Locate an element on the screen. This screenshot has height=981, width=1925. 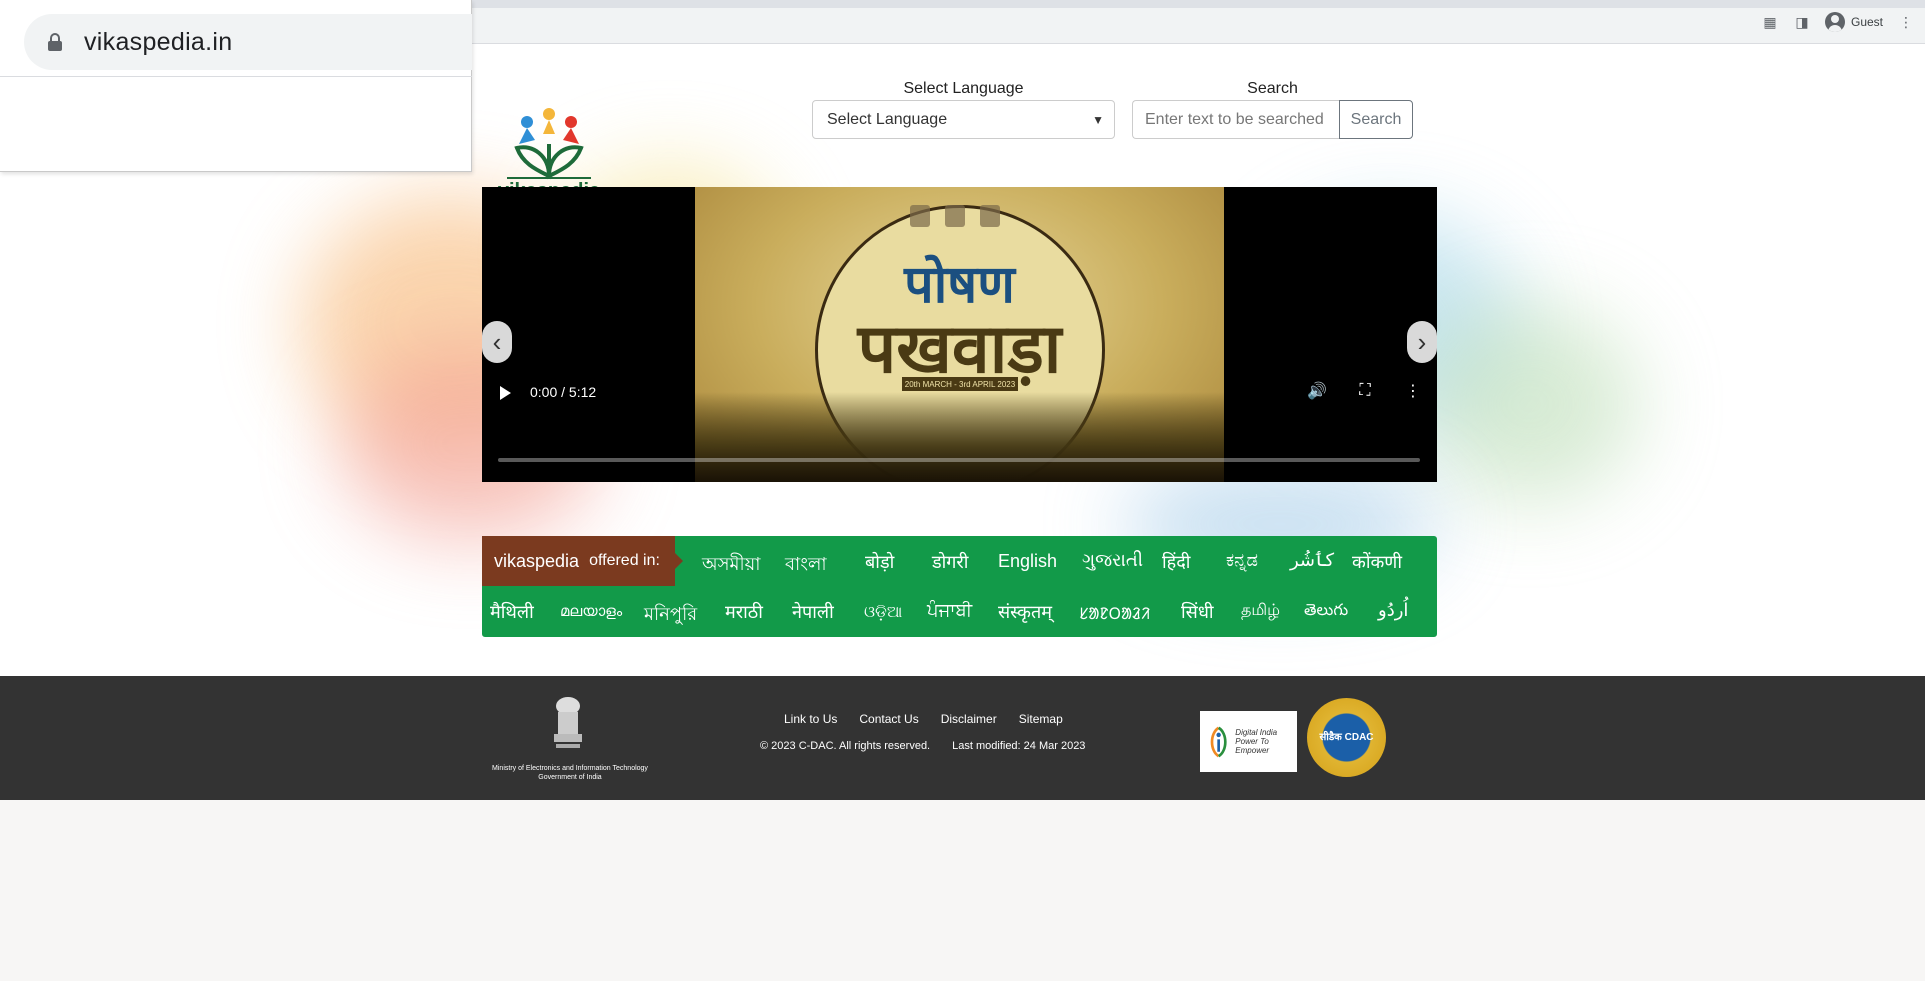
lang-link-hindi: हिंदी is located at coordinates (1176, 562).